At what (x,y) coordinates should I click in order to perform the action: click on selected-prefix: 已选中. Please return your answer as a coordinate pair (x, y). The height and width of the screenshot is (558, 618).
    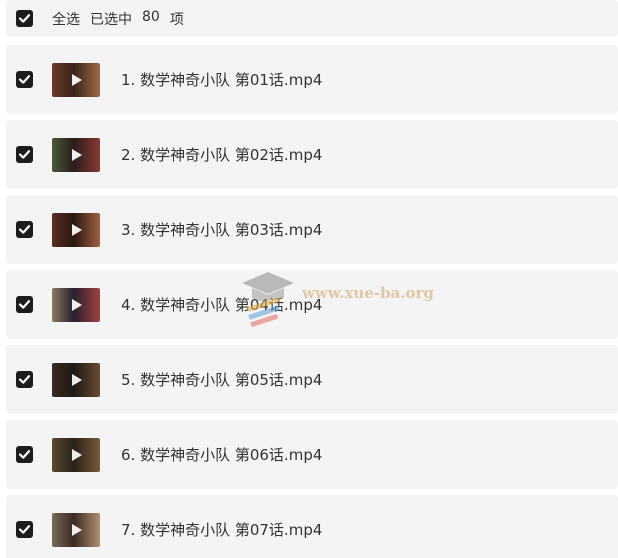
    Looking at the image, I should click on (111, 19).